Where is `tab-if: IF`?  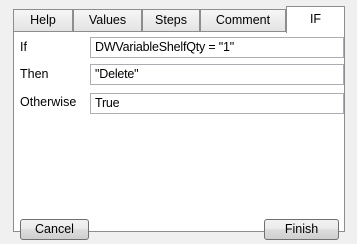 tab-if: IF is located at coordinates (315, 19).